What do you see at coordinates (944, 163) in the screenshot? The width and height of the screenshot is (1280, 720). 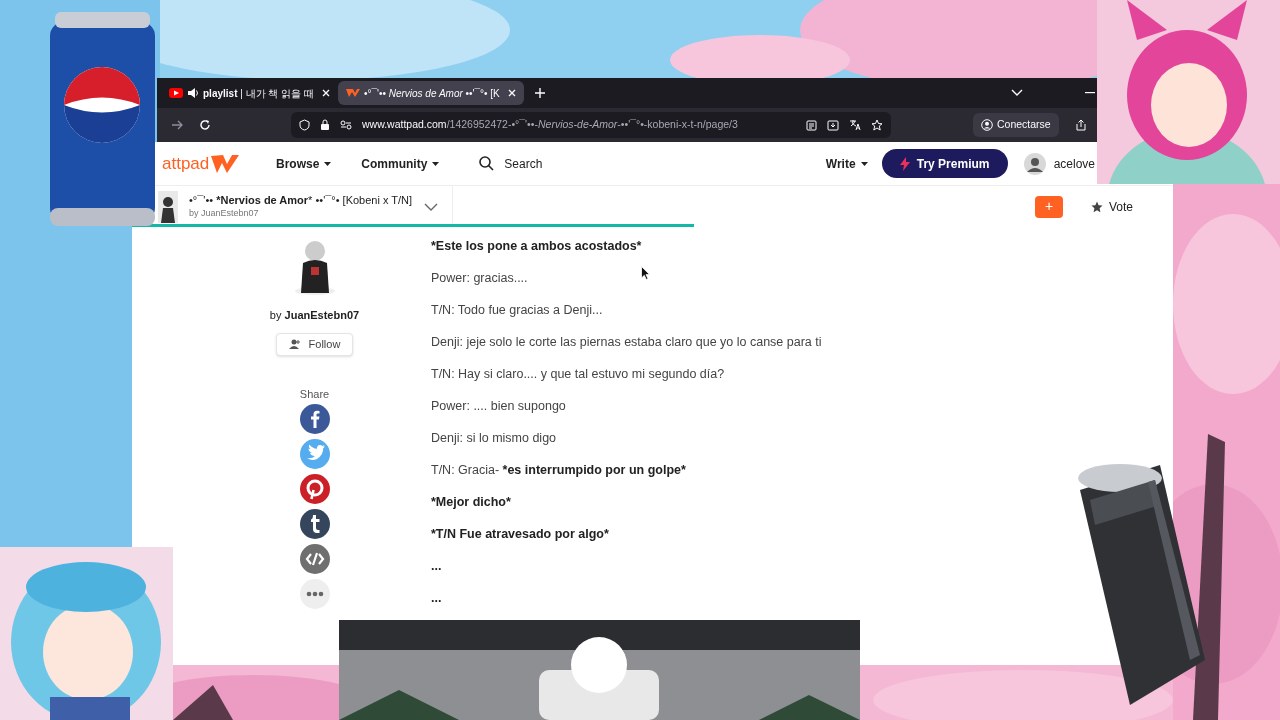 I see `premium-button: Try Premium` at bounding box center [944, 163].